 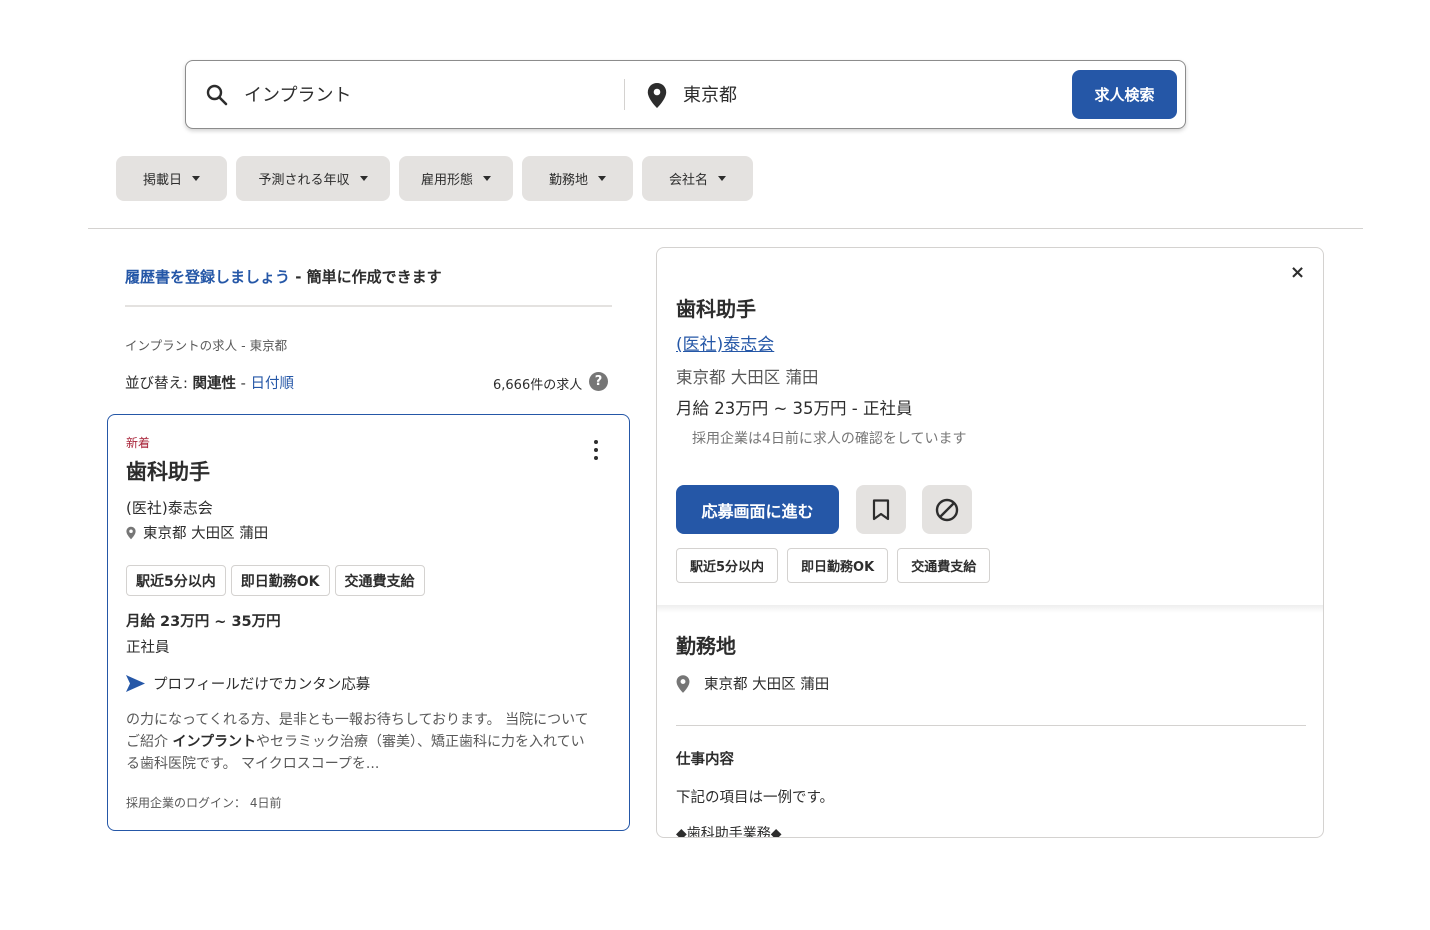 What do you see at coordinates (794, 408) in the screenshot?
I see `detail-salary: 月給 23万円 ~ 35万円 - 正社員` at bounding box center [794, 408].